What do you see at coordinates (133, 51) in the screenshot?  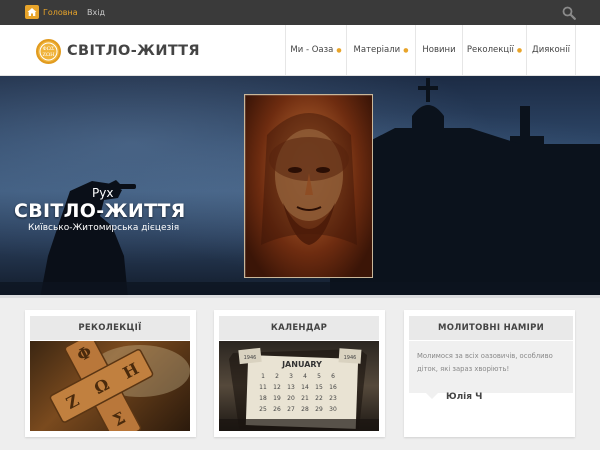 I see `site-logo-text: СВІТЛО-ЖИТТЯ` at bounding box center [133, 51].